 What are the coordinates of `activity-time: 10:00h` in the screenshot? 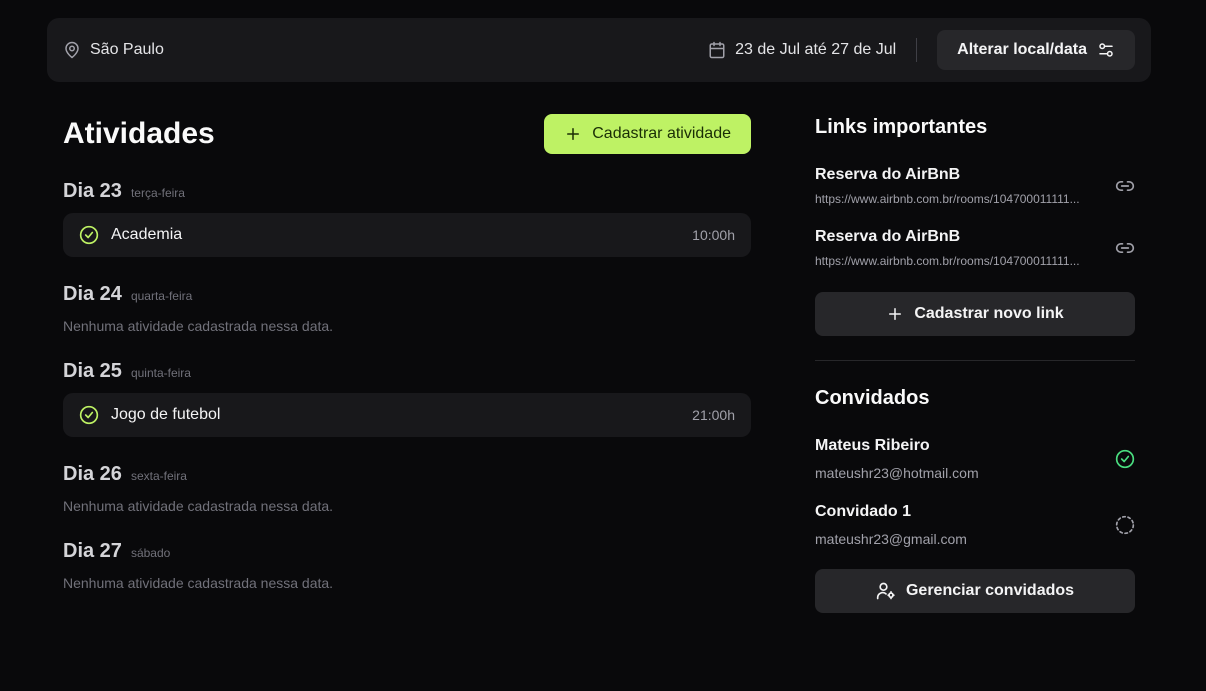 It's located at (713, 235).